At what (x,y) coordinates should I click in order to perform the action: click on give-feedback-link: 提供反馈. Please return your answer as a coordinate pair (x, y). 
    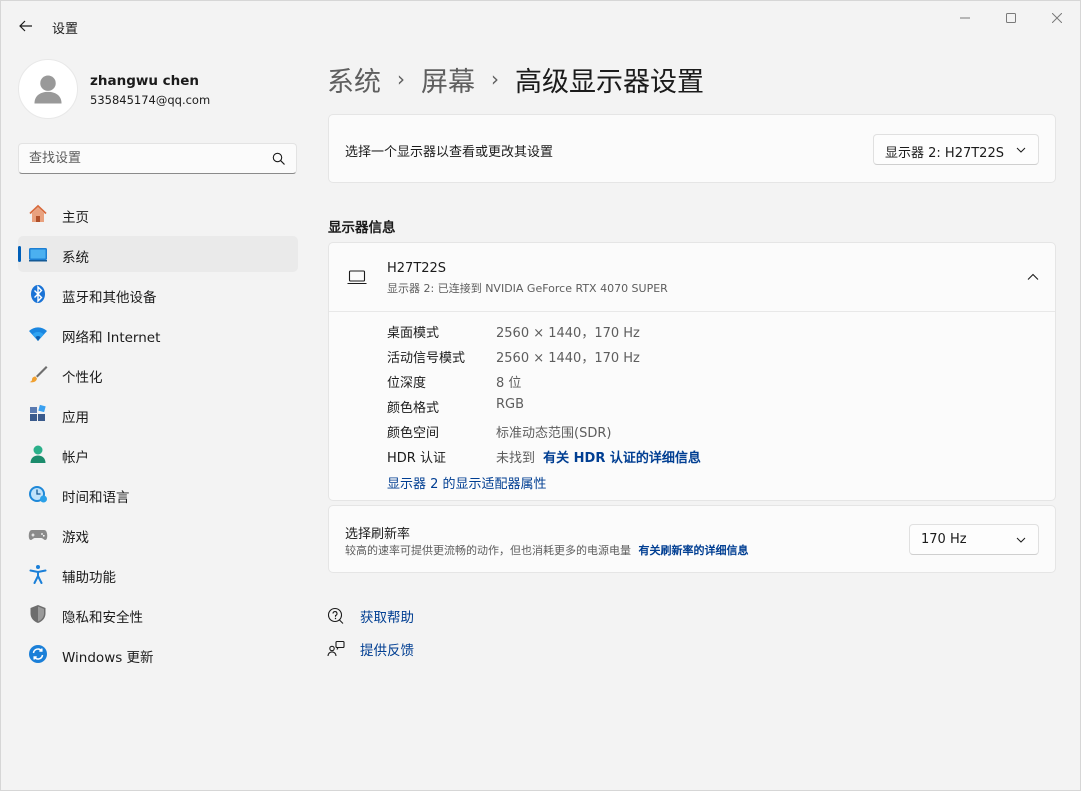
    Looking at the image, I should click on (370, 649).